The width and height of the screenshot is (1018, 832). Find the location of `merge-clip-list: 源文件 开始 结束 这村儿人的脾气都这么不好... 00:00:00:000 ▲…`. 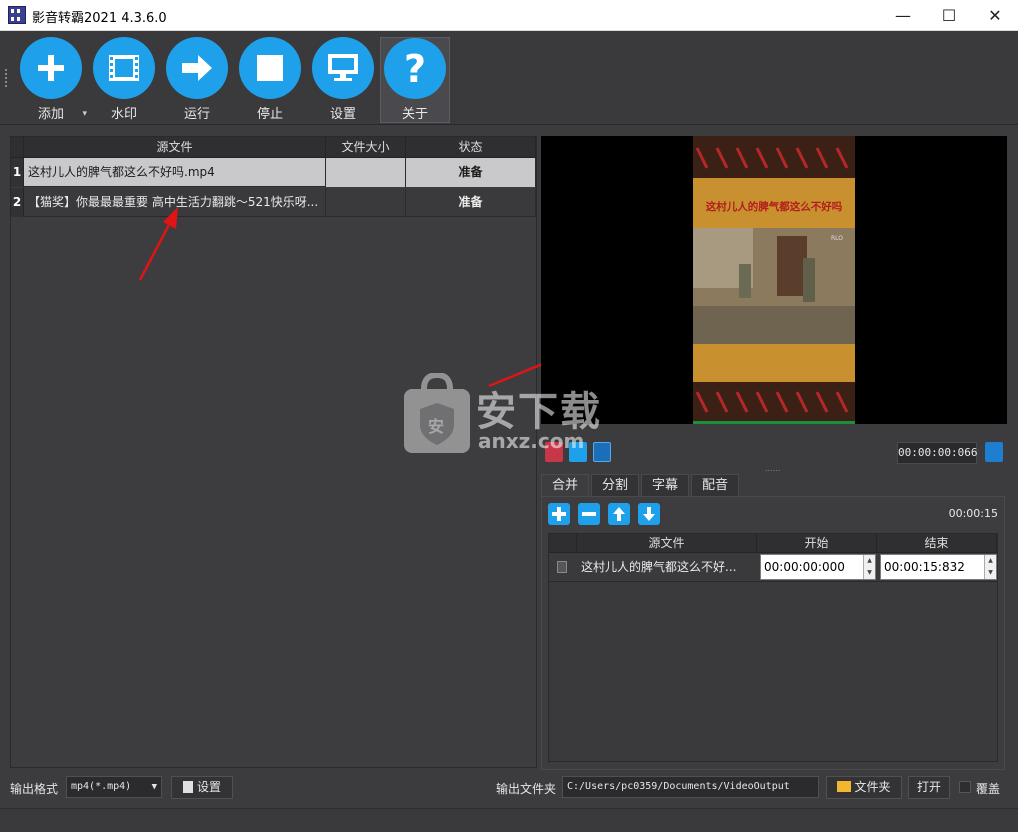

merge-clip-list: 源文件 开始 结束 这村儿人的脾气都这么不好... 00:00:00:000 ▲… is located at coordinates (773, 647).